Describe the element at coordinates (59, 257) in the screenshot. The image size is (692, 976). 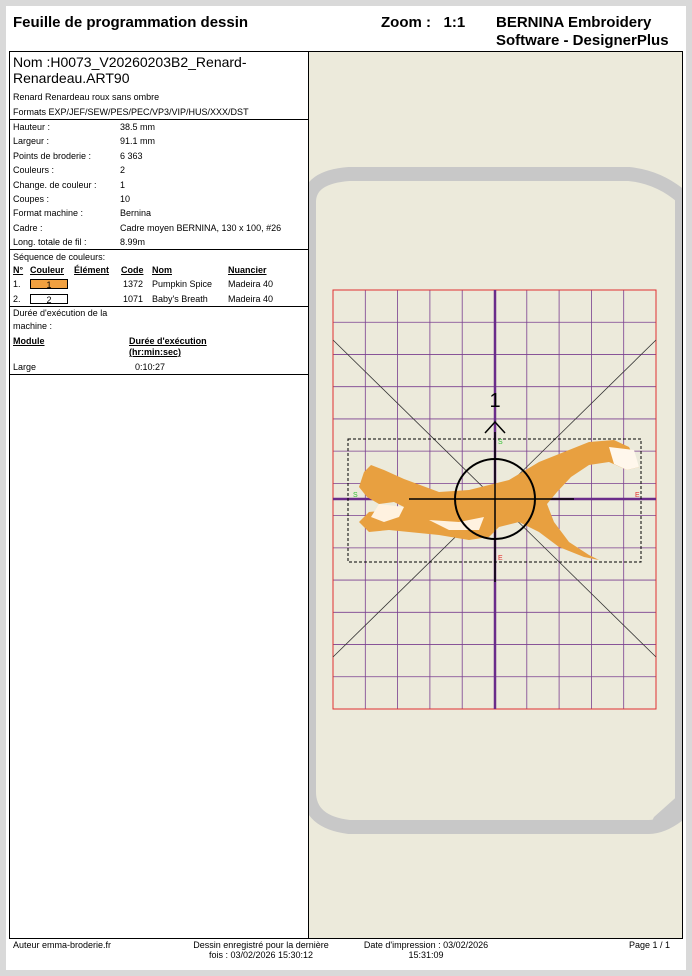
I see `color-sequence-title: Séquence de couleurs:` at that location.